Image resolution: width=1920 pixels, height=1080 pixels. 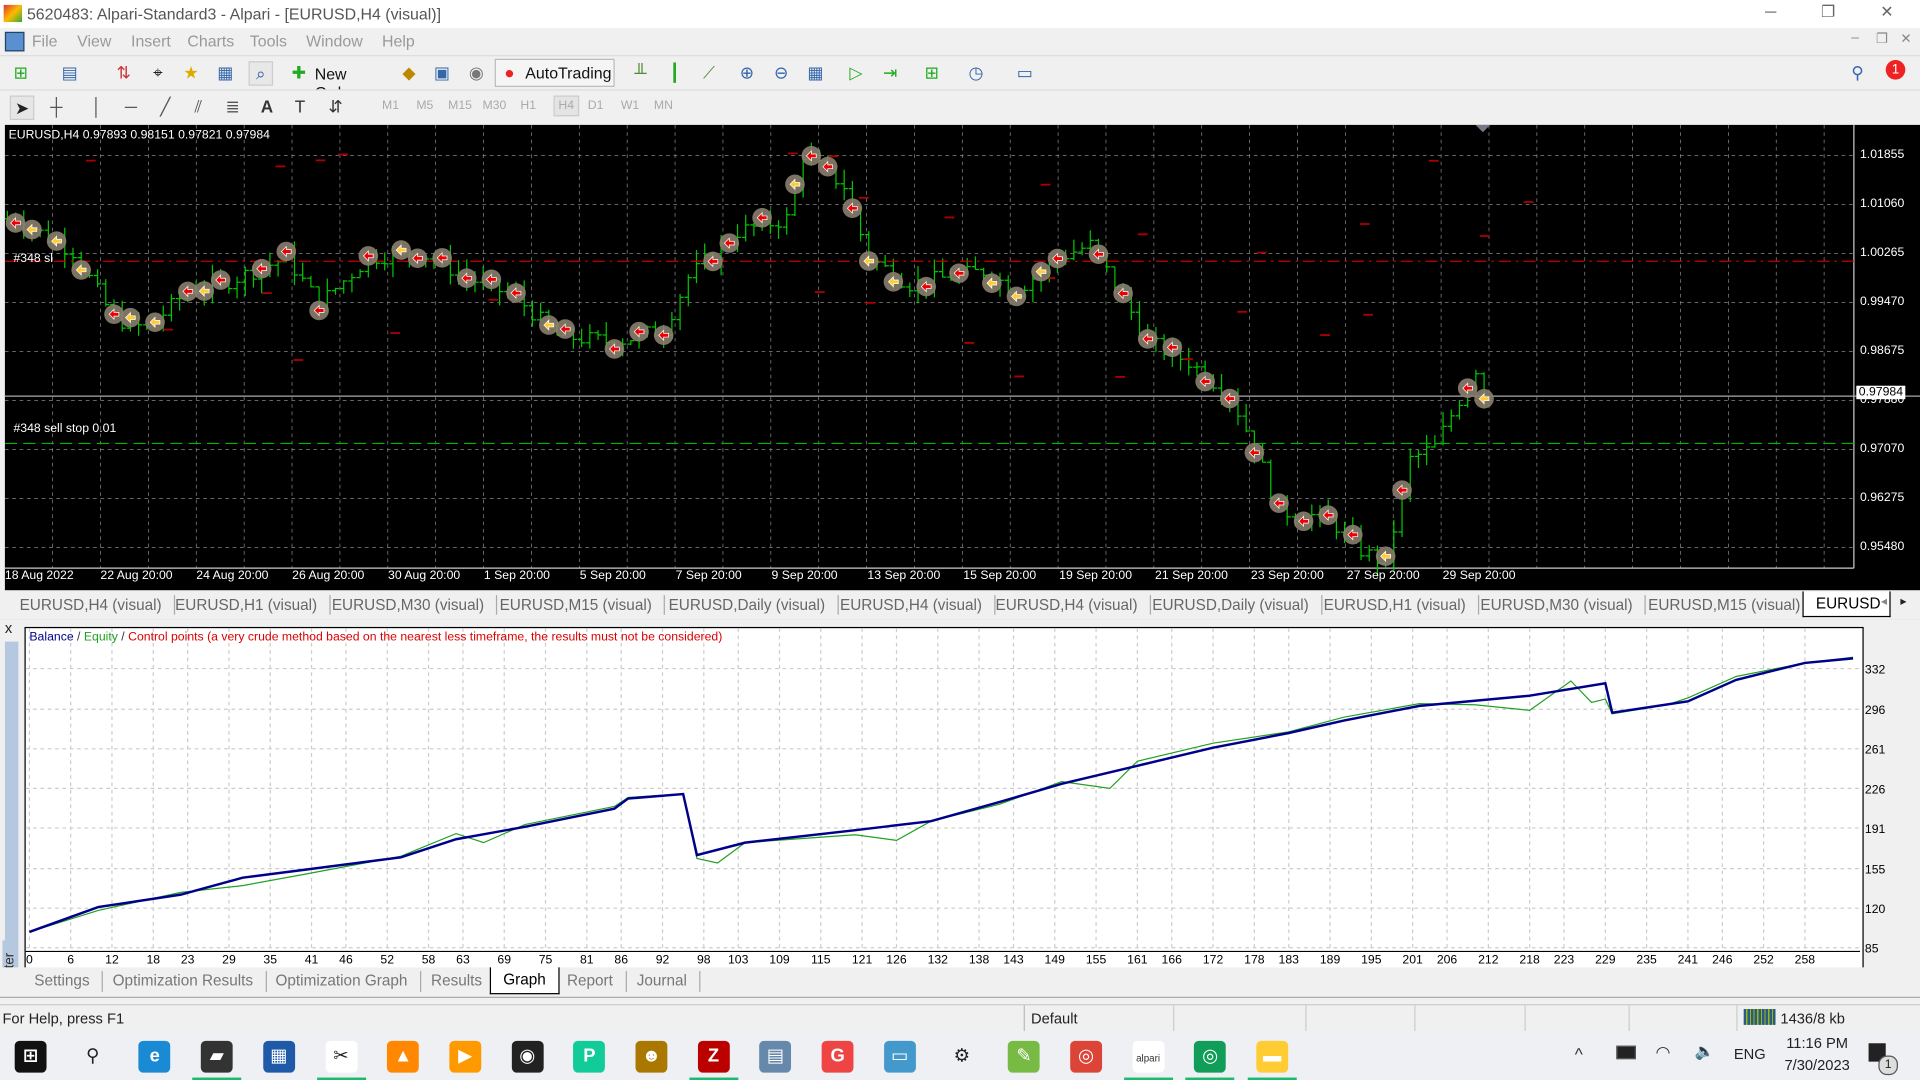 I want to click on taskbar-app-network-icon: ▭, so click(x=899, y=1056).